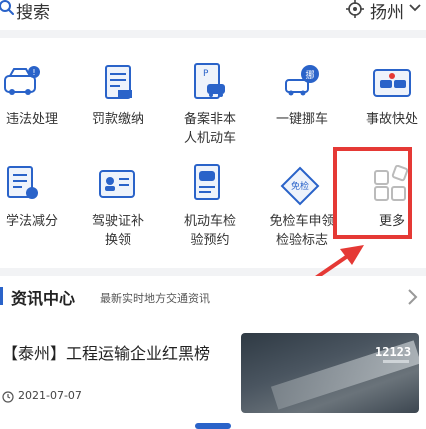 The width and height of the screenshot is (426, 429). Describe the element at coordinates (302, 80) in the screenshot. I see `move-car-icon: 挪` at that location.